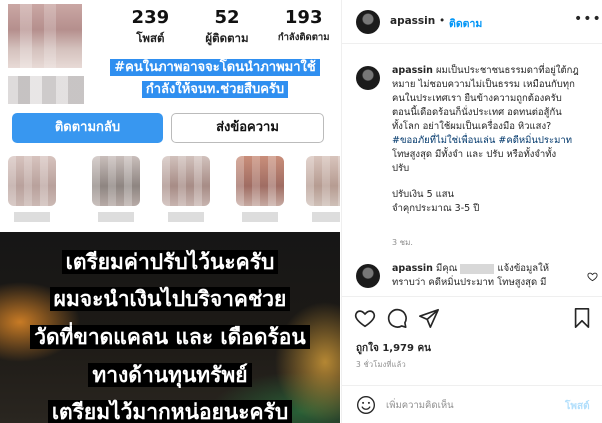  What do you see at coordinates (465, 23) in the screenshot?
I see `follow-button: ติดตาม` at bounding box center [465, 23].